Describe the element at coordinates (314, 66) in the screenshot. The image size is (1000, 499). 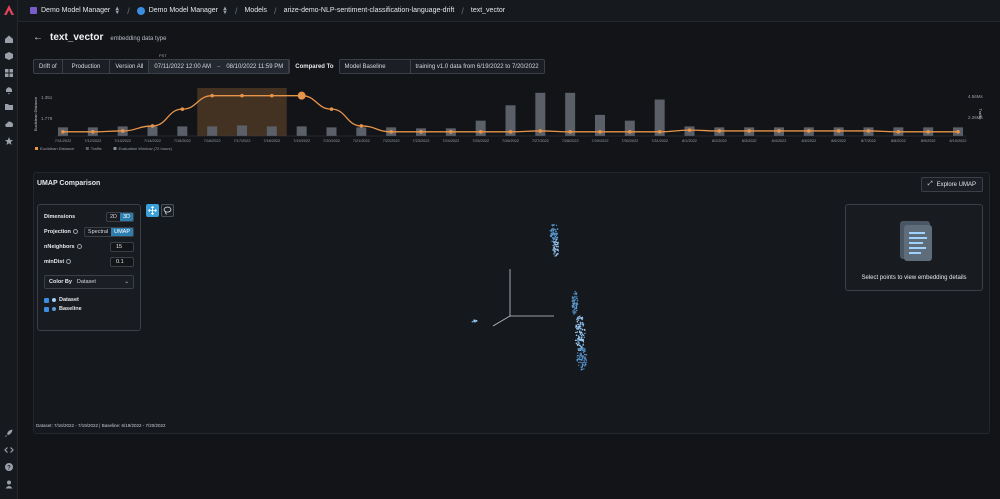
I see `compared-to-label: Compared To` at that location.